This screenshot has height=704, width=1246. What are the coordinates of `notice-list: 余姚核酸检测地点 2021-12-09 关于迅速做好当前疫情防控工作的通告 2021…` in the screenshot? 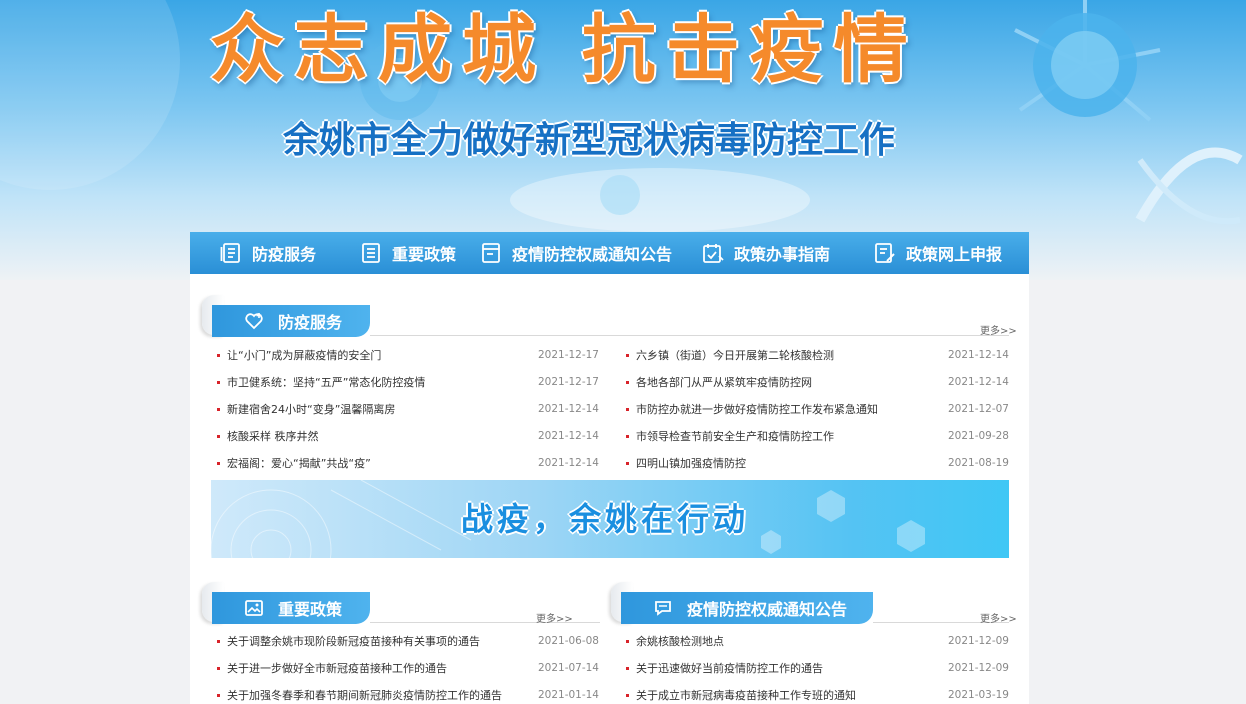 It's located at (817, 666).